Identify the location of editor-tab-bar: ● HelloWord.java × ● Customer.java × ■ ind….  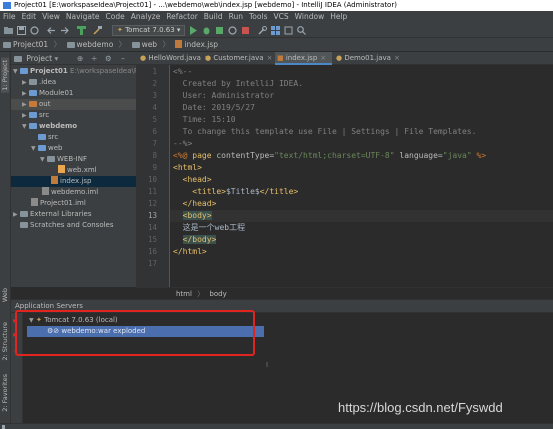
(344, 58).